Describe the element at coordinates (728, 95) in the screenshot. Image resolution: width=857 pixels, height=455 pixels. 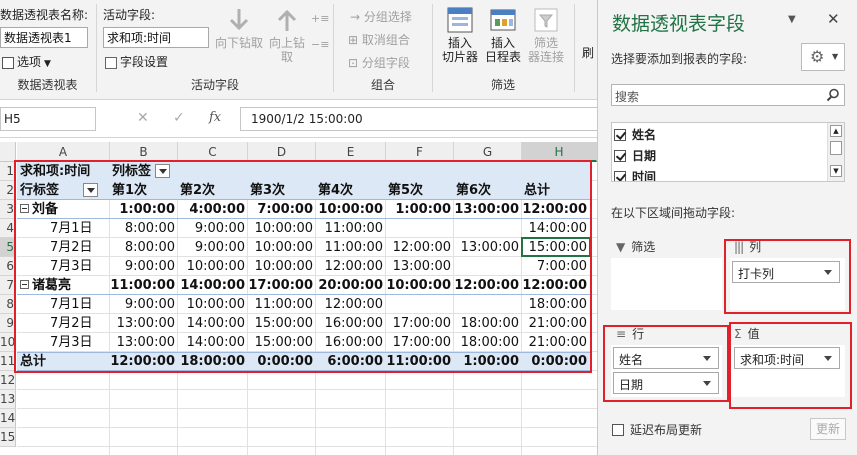
I see `search-input: 搜索` at that location.